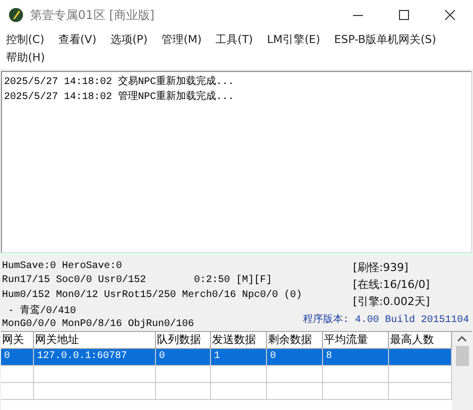 Image resolution: width=473 pixels, height=410 pixels. What do you see at coordinates (462, 371) in the screenshot?
I see `scrollbar` at bounding box center [462, 371].